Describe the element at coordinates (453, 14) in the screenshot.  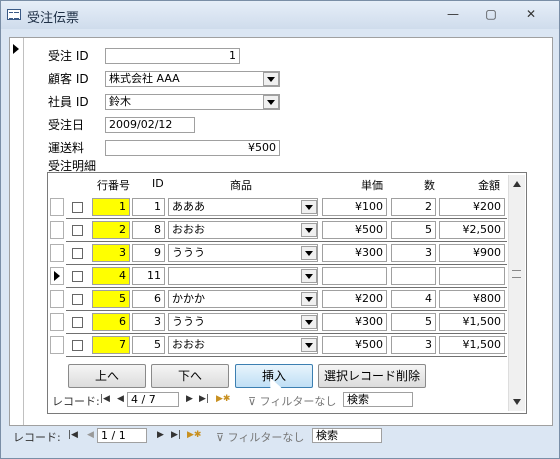
I see `minimize-button: —` at that location.